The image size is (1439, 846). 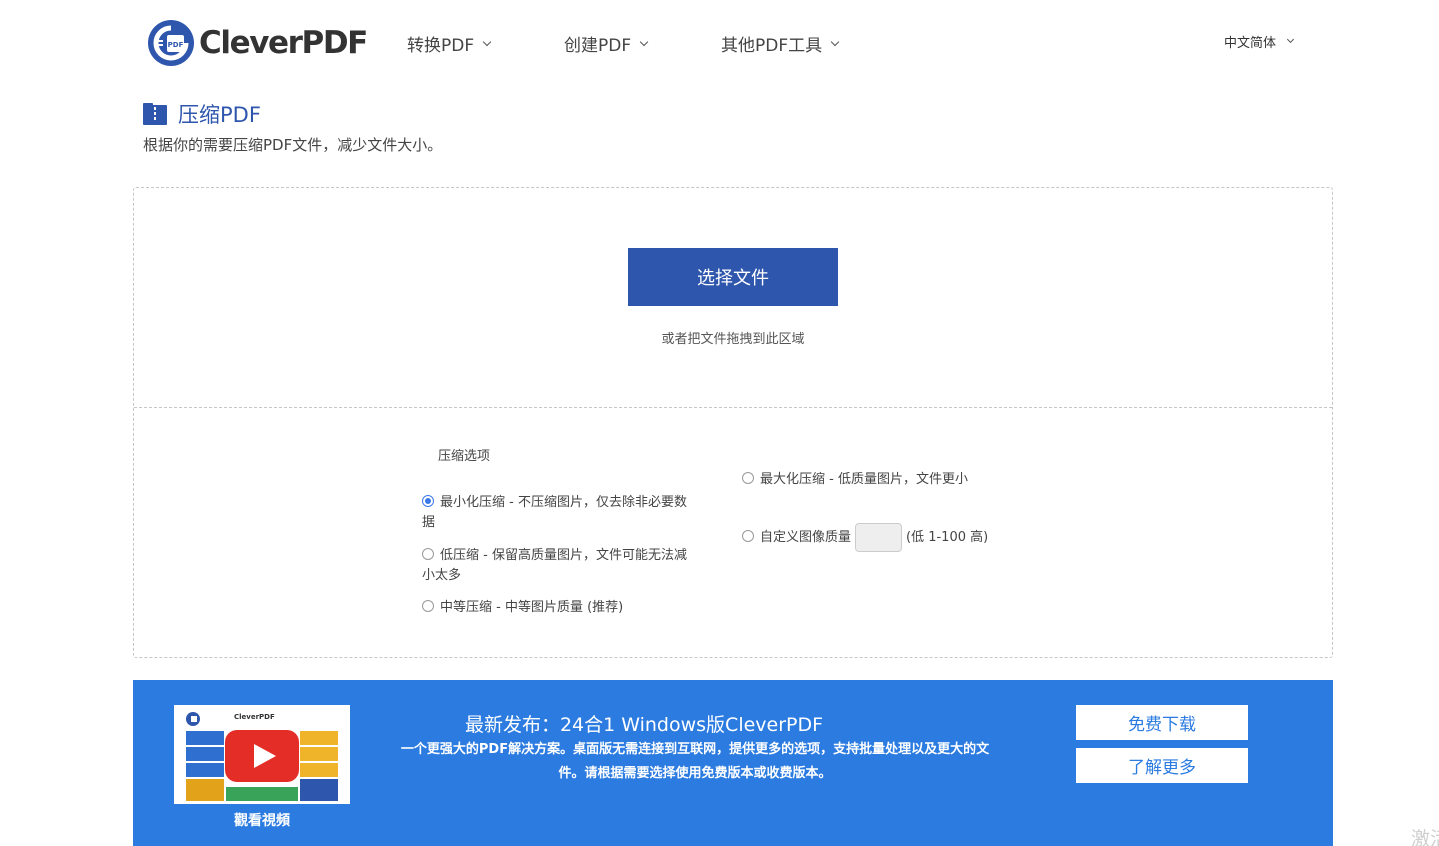 I want to click on option-medium-label: 中等压缩 - 中等图片质量 (推荐), so click(x=532, y=607).